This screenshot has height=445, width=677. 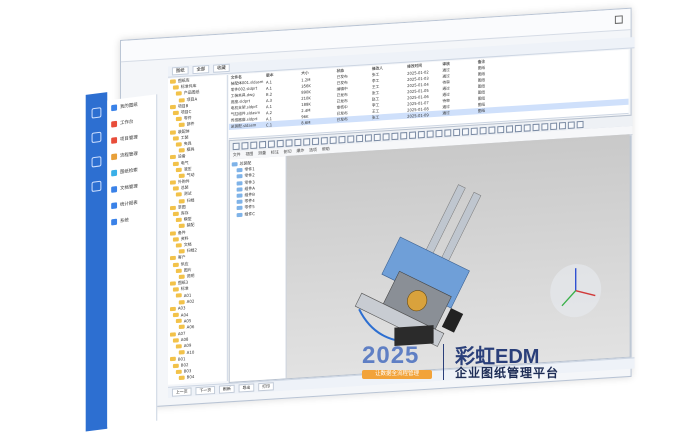 I want to click on promo-year: 2025, so click(x=391, y=355).